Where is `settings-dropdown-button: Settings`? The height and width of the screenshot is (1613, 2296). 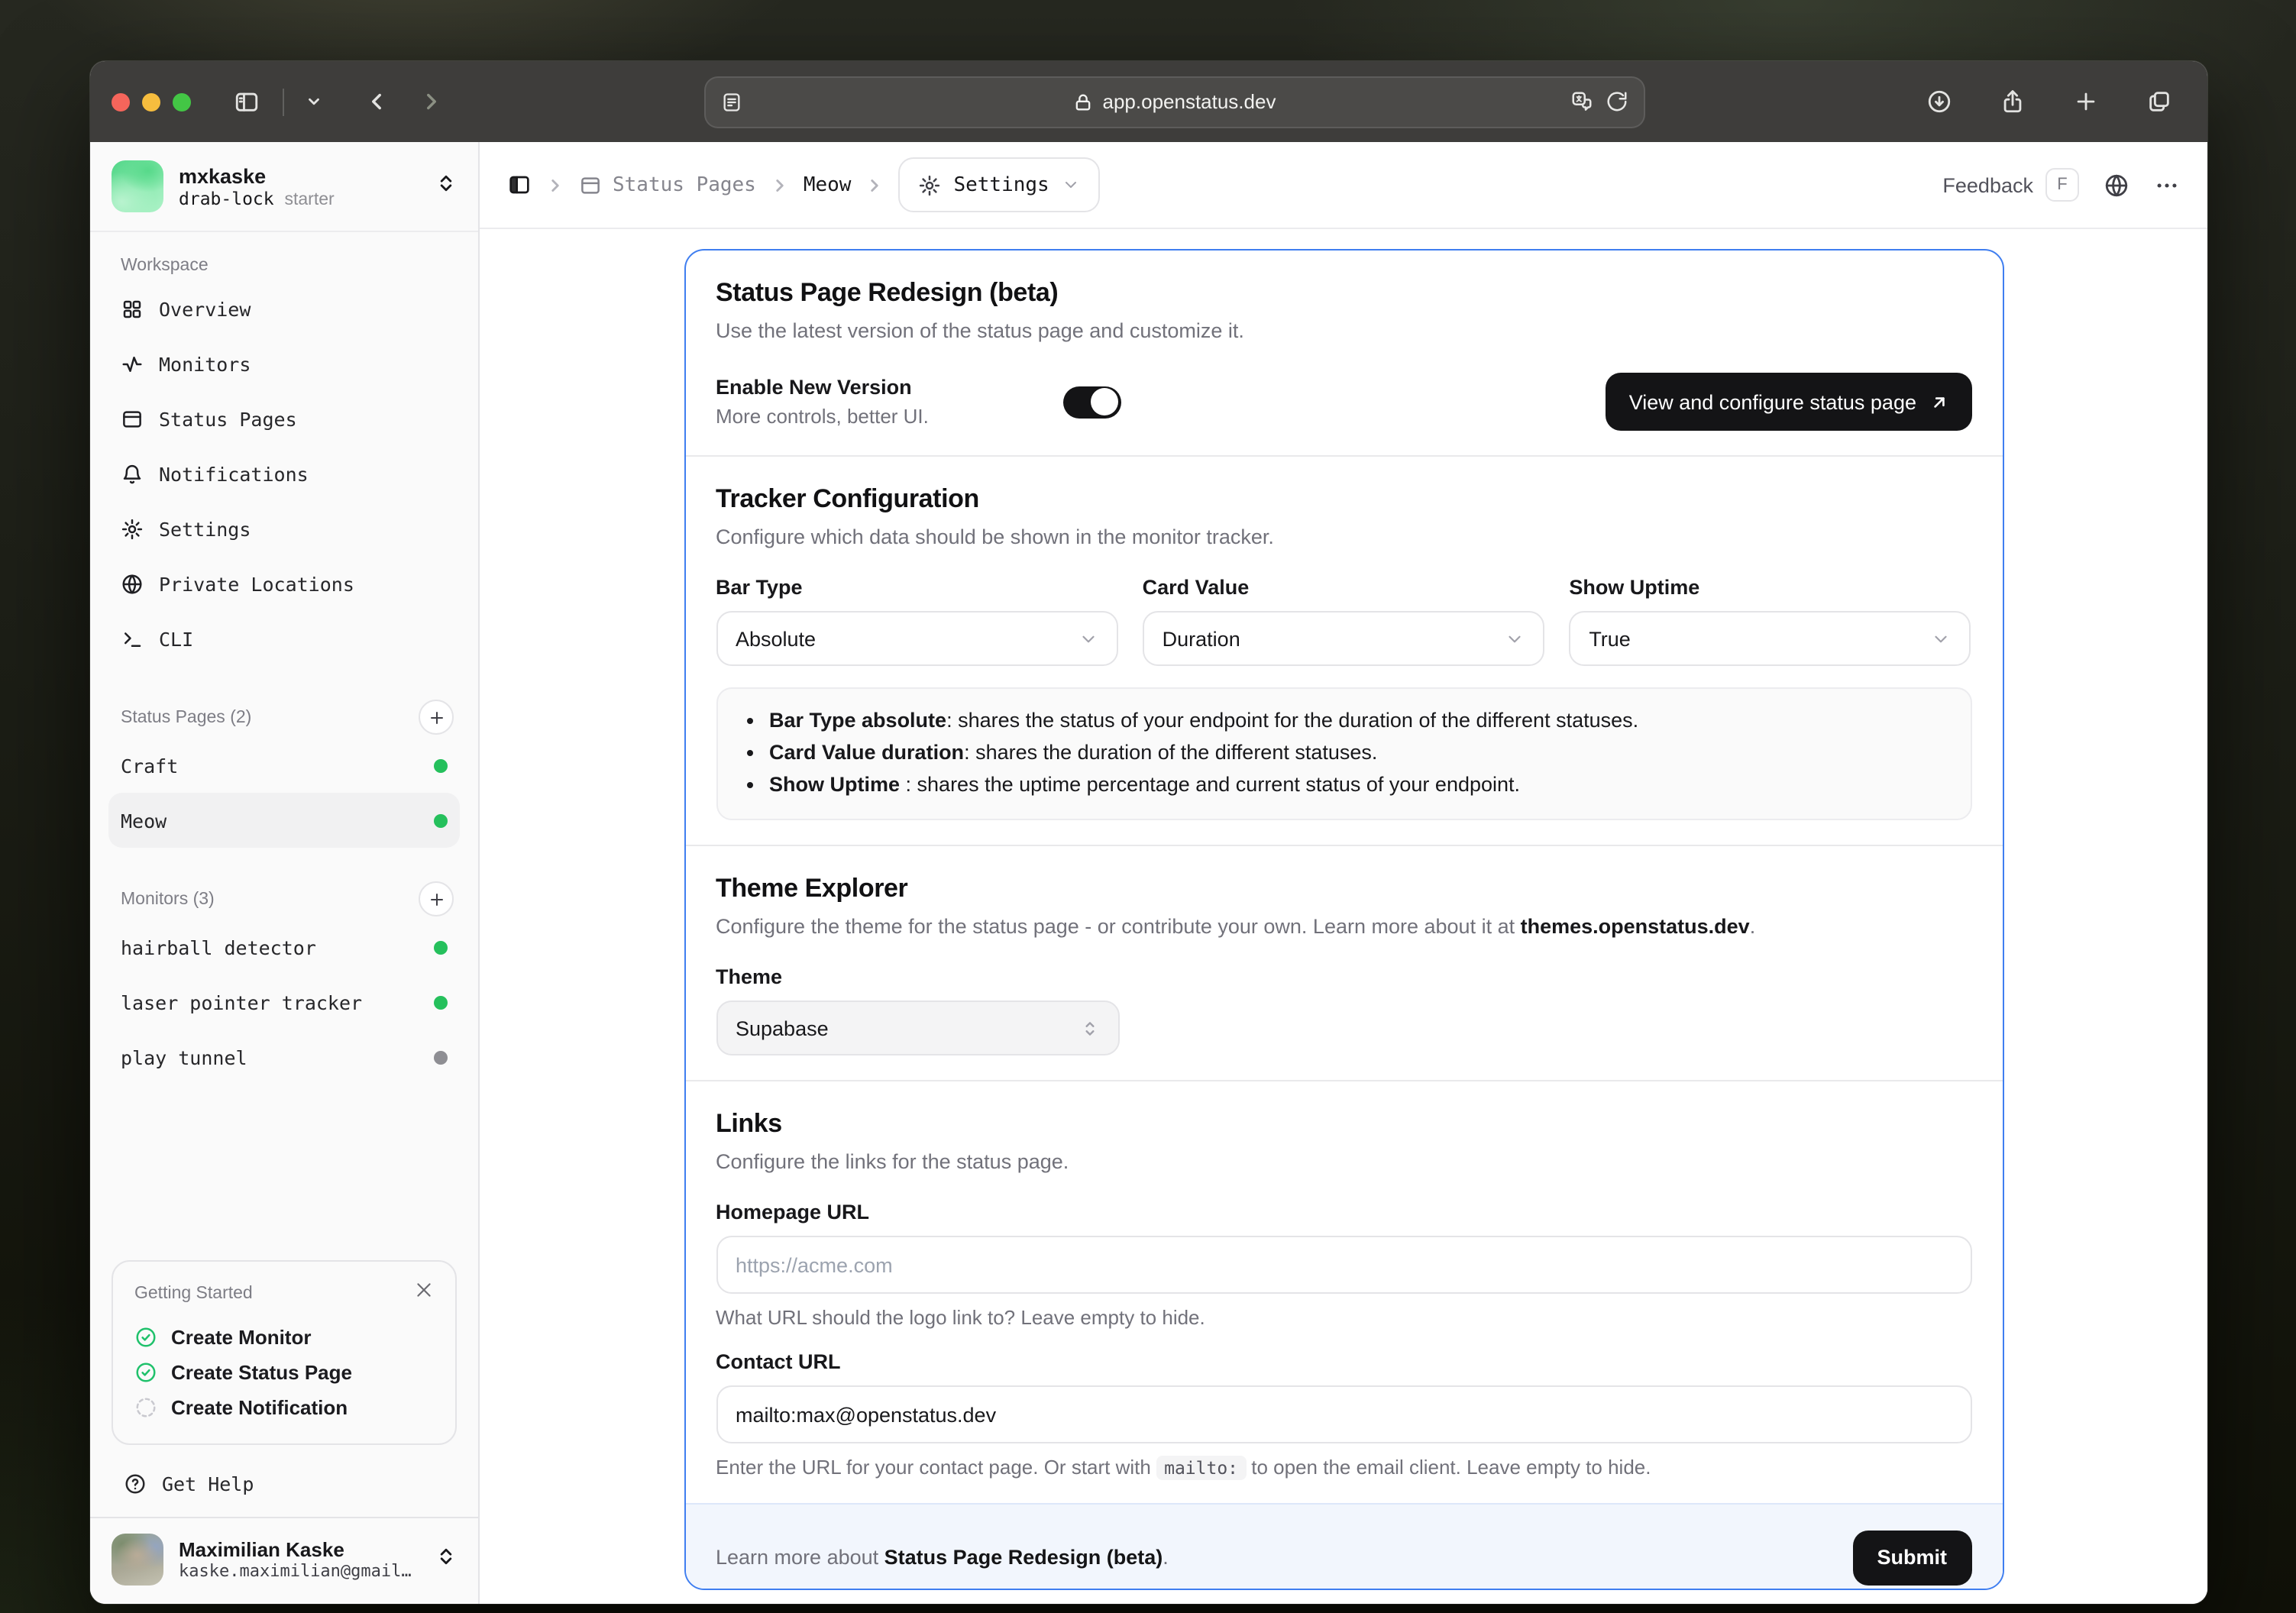
settings-dropdown-button: Settings is located at coordinates (999, 184).